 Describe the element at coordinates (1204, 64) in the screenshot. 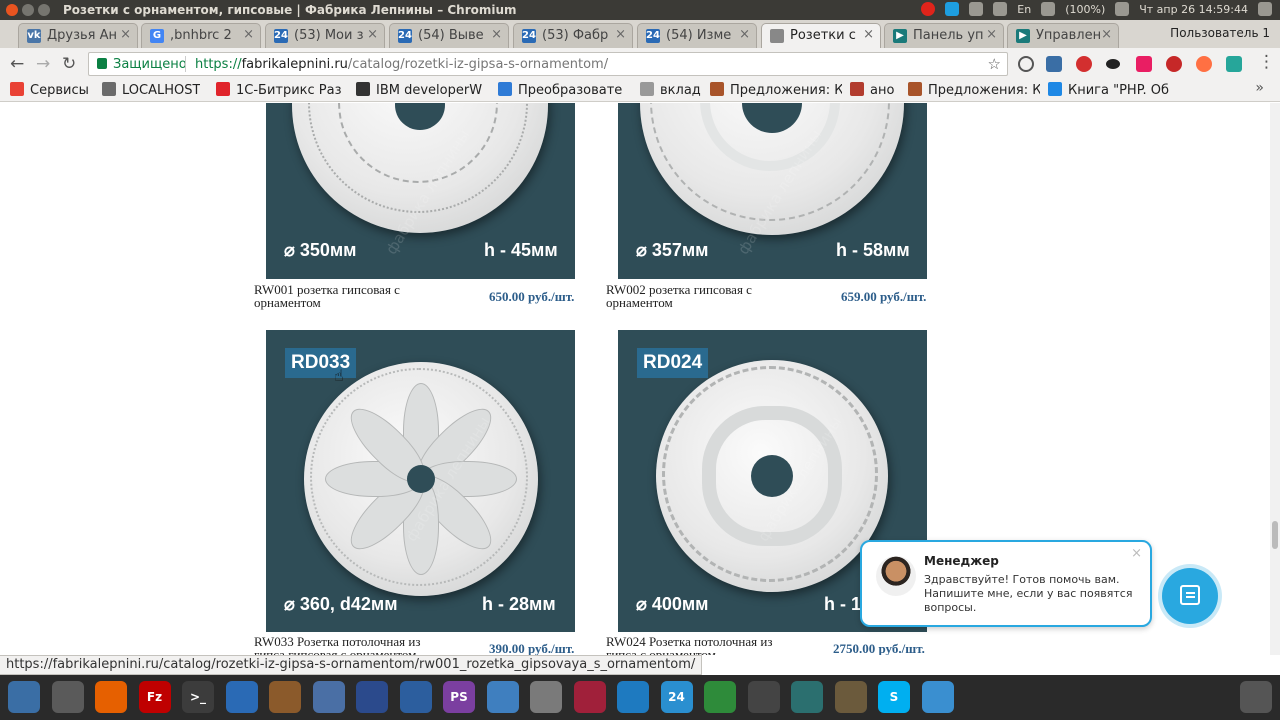

I see `orange-extension-icon` at that location.